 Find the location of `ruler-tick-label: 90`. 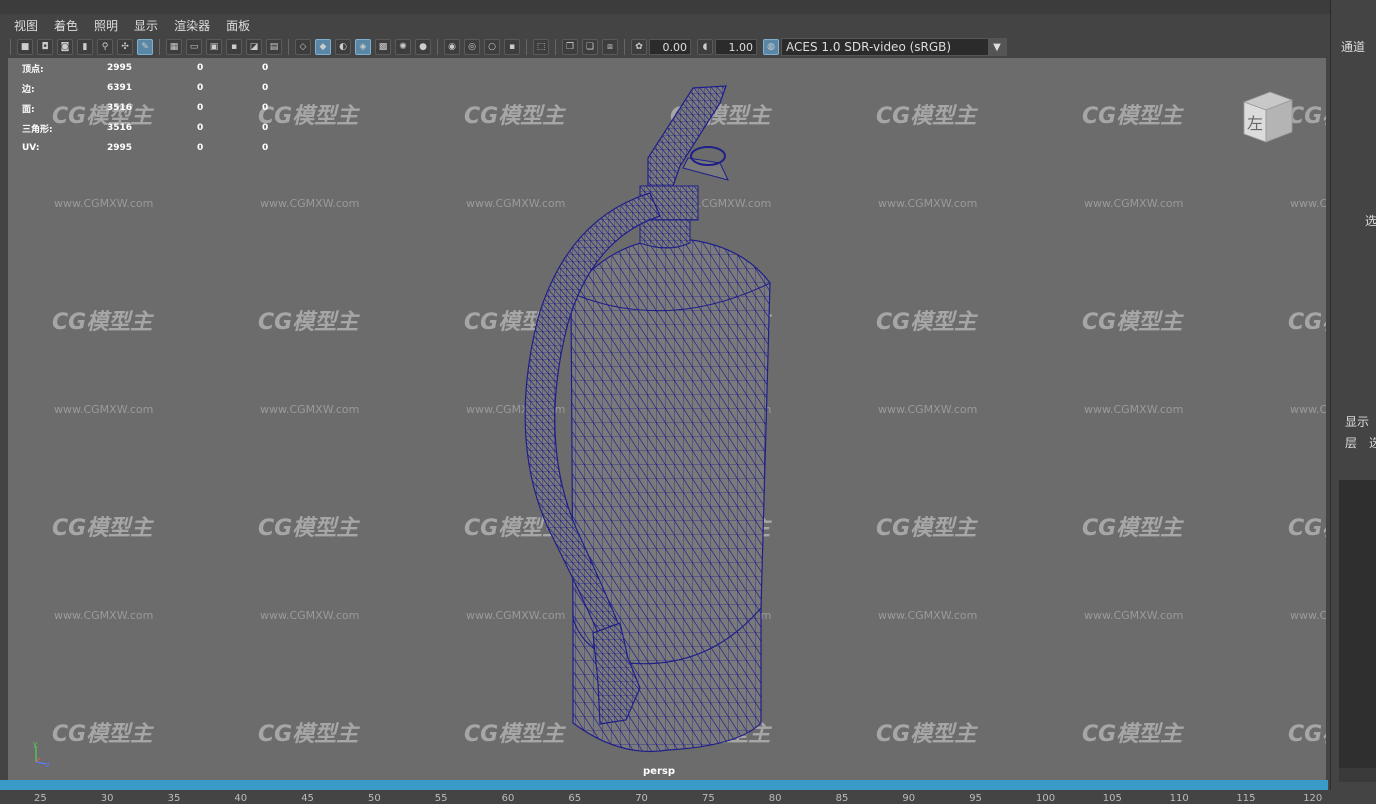

ruler-tick-label: 90 is located at coordinates (909, 798).